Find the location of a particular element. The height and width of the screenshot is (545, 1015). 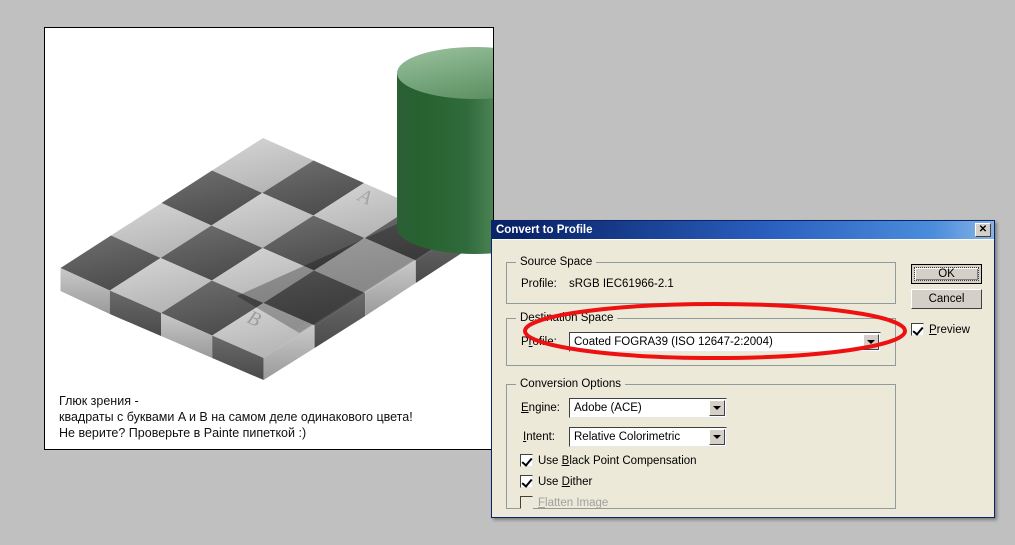

caption-line-1: Глюк зрения - is located at coordinates (99, 401).